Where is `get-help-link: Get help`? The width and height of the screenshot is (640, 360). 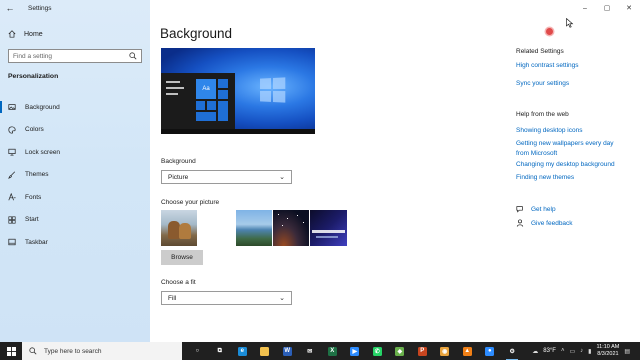 get-help-link: Get help is located at coordinates (543, 209).